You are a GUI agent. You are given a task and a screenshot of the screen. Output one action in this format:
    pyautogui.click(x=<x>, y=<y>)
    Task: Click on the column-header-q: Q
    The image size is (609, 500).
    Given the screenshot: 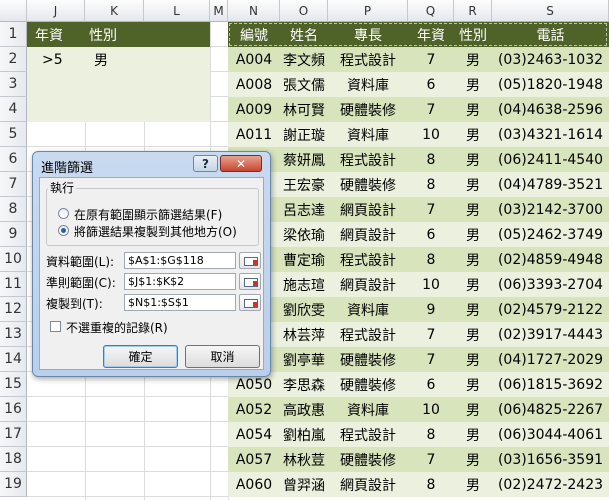 What is the action you would take?
    pyautogui.click(x=431, y=11)
    